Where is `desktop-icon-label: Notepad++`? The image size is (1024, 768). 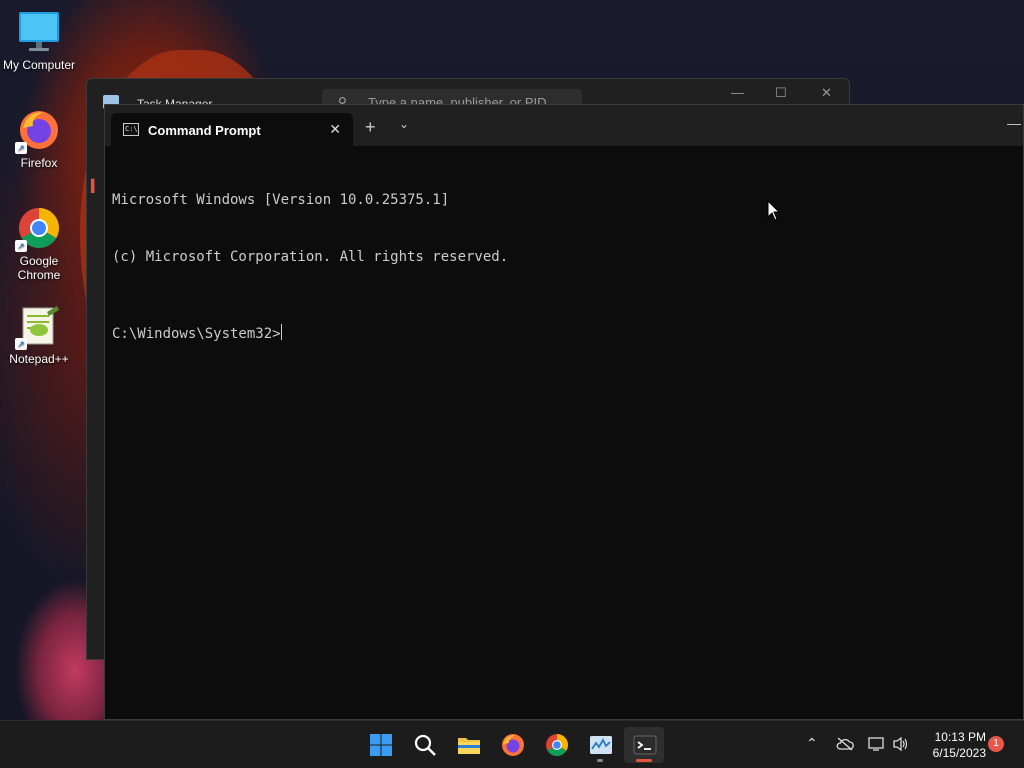
desktop-icon-label: Notepad++ is located at coordinates (39, 359).